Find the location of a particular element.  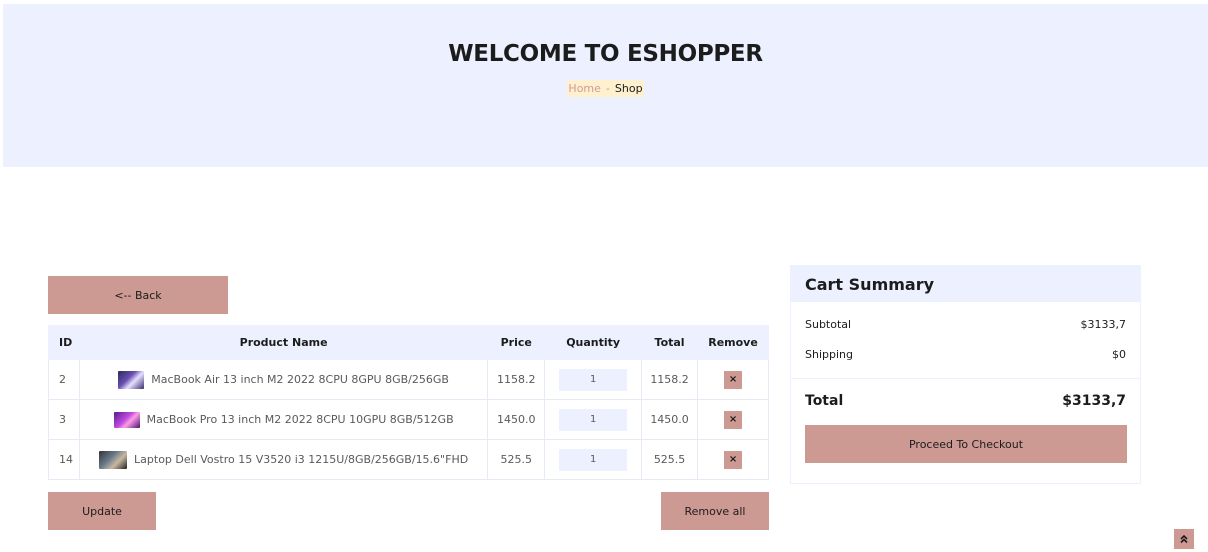

update-cart-button: Update is located at coordinates (102, 511).